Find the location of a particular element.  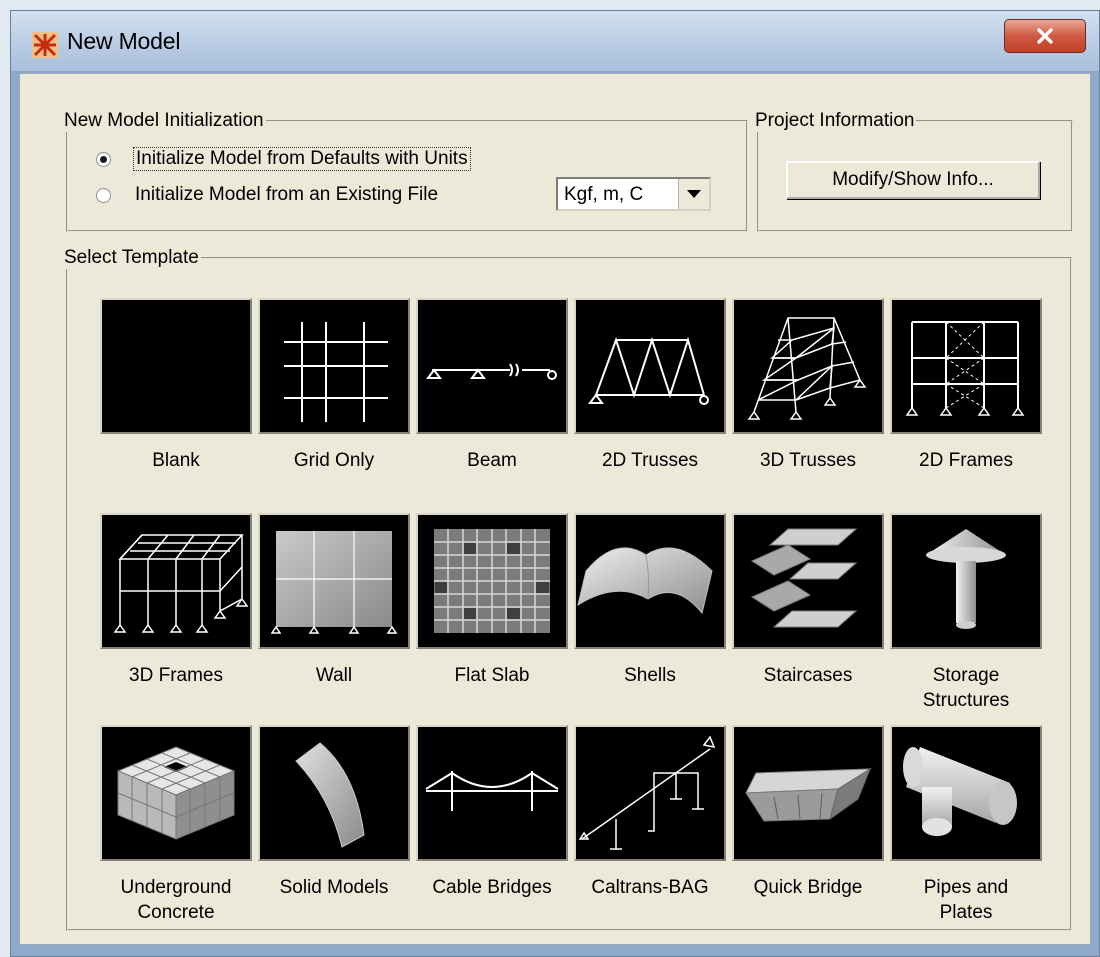

radio-defaults-button is located at coordinates (103, 159).